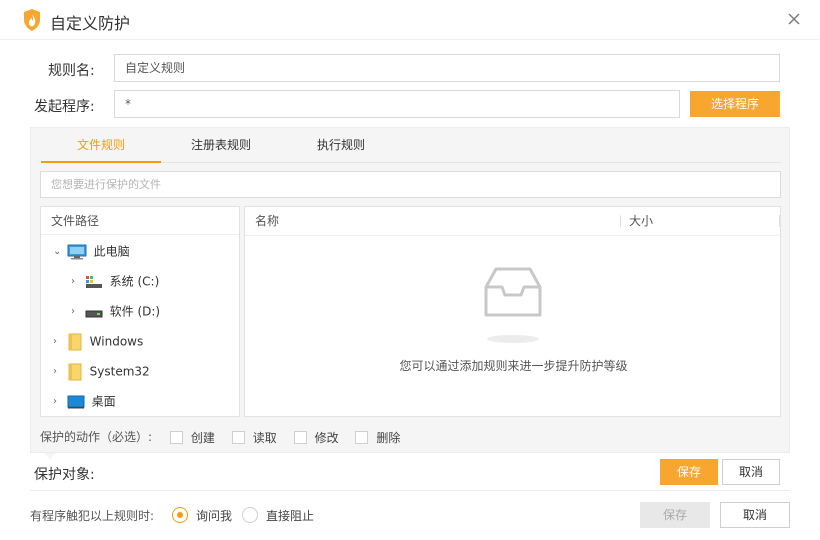  I want to click on tree-label-windows: Windows, so click(116, 341).